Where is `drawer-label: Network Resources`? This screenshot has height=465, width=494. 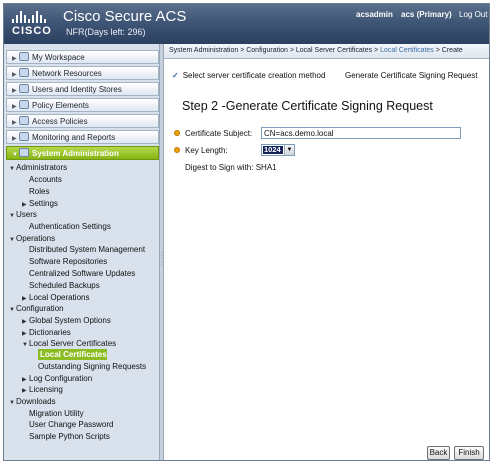
drawer-label: Network Resources is located at coordinates (67, 73).